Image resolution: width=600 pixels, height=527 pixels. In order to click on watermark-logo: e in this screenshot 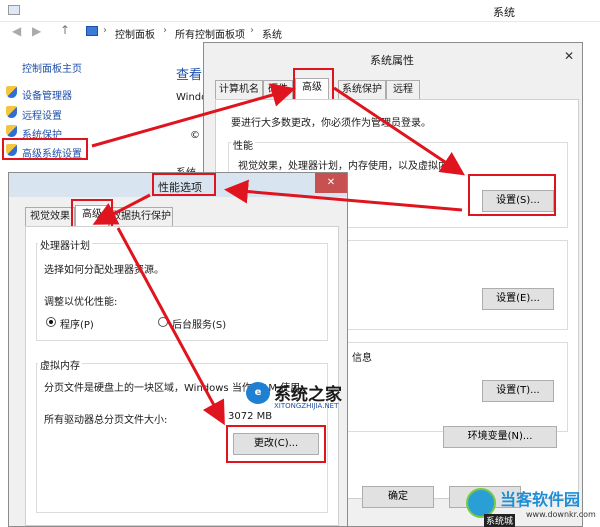, I will do `click(258, 393)`.